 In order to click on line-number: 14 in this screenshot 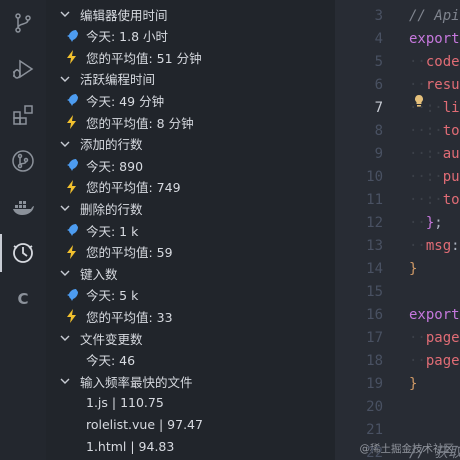, I will do `click(374, 269)`.